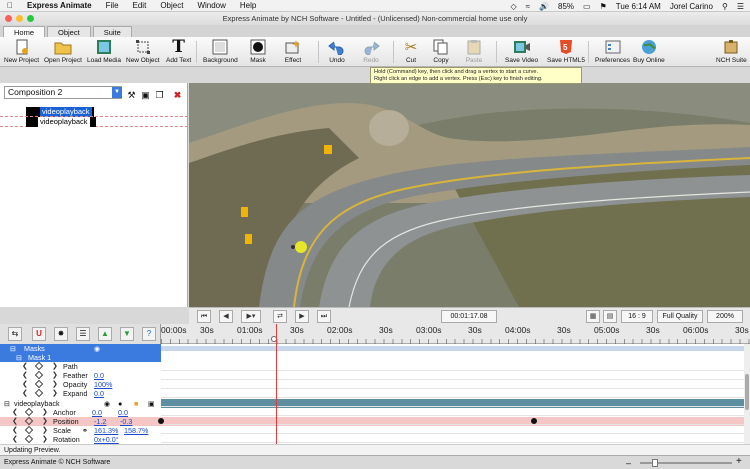 The height and width of the screenshot is (469, 750). What do you see at coordinates (220, 52) in the screenshot?
I see `background-button: Background` at bounding box center [220, 52].